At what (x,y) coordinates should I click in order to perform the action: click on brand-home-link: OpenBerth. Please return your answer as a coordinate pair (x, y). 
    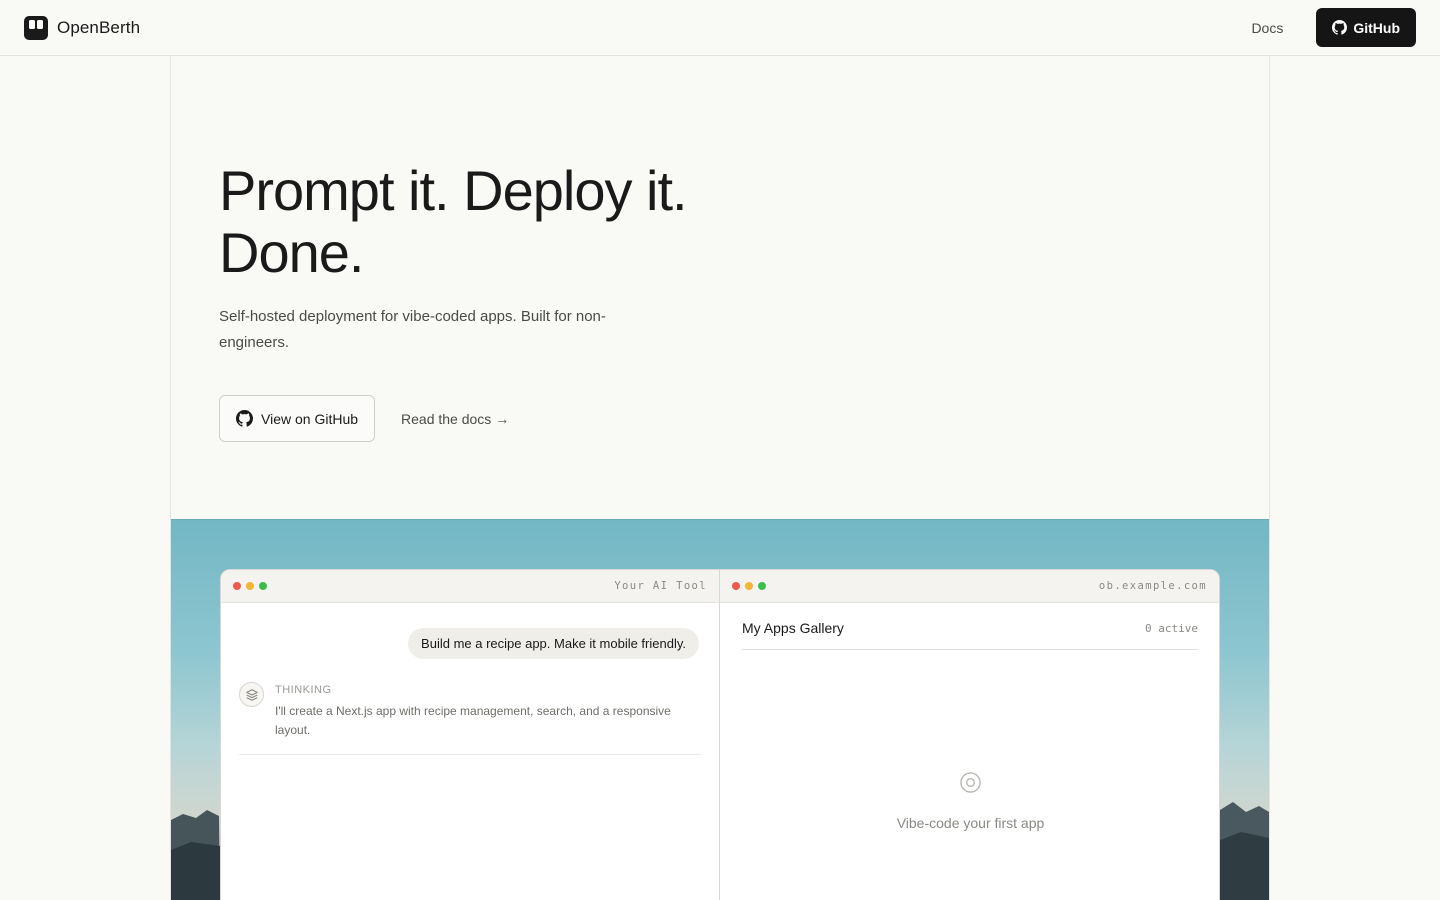
    Looking at the image, I should click on (82, 27).